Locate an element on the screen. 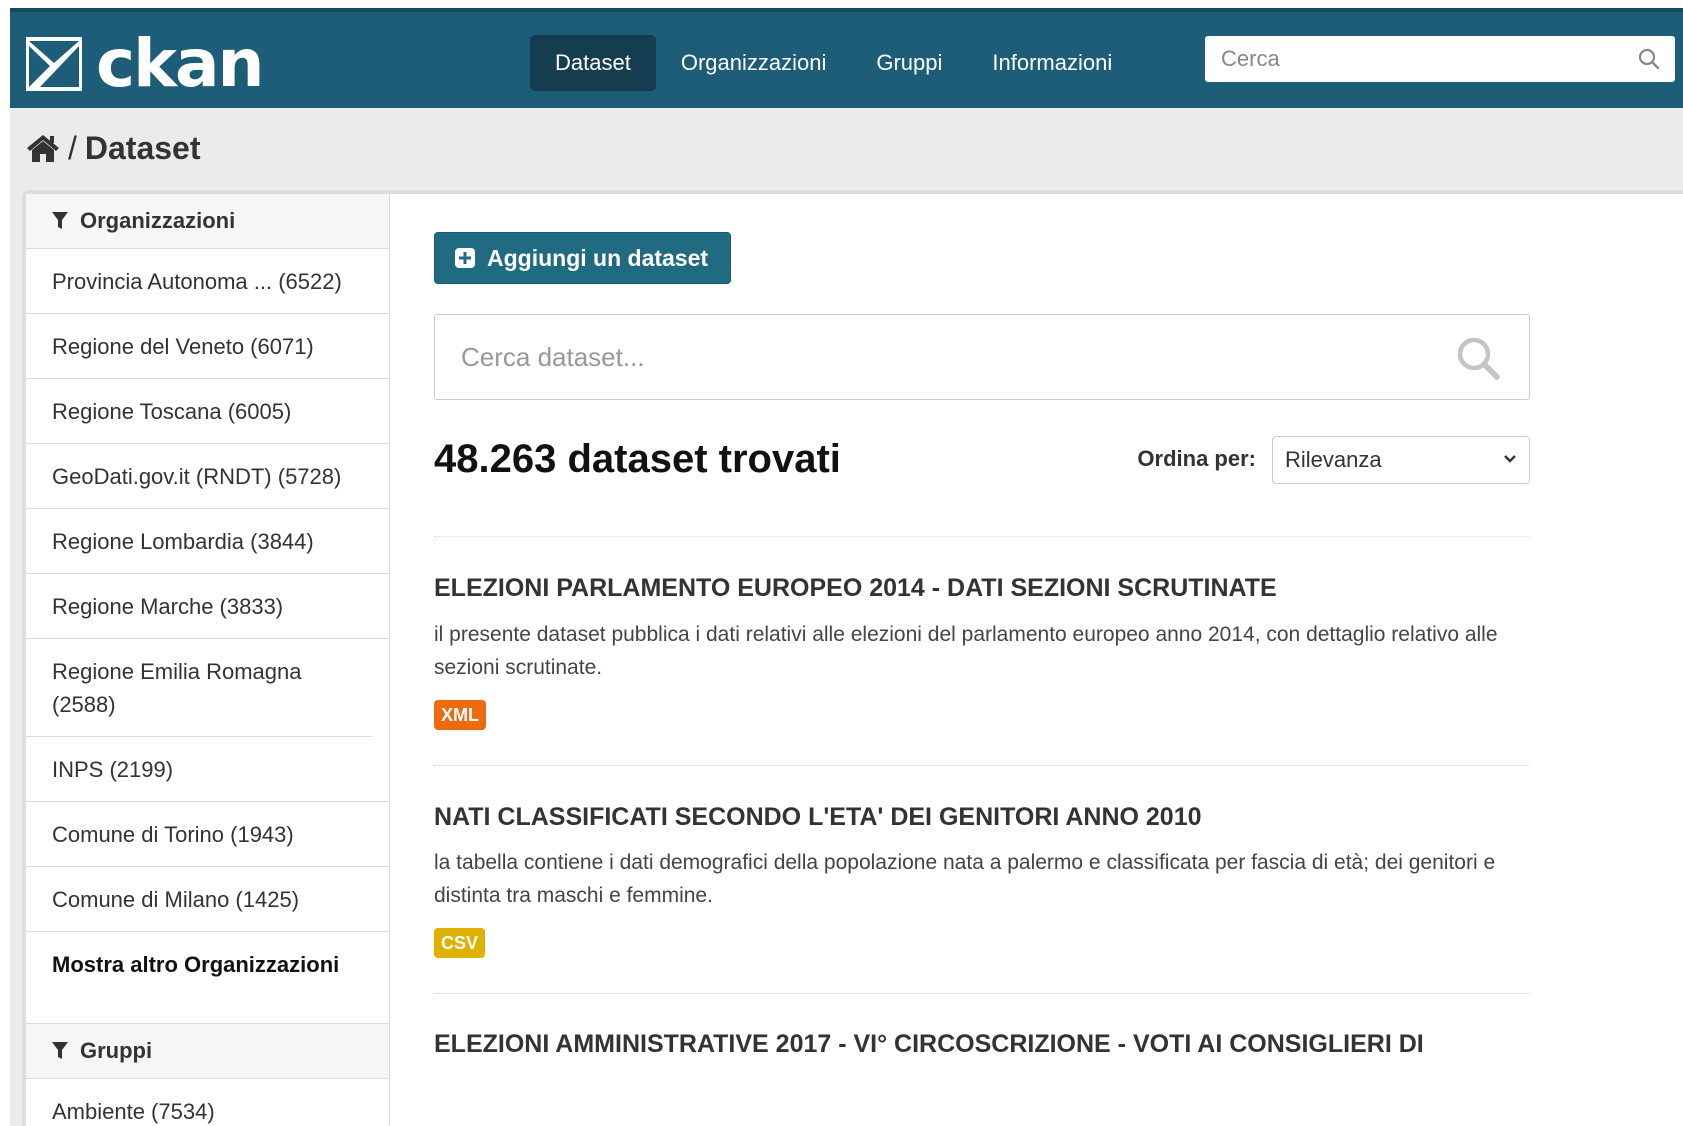  facet-item: Ambiente (7534) is located at coordinates (207, 1102).